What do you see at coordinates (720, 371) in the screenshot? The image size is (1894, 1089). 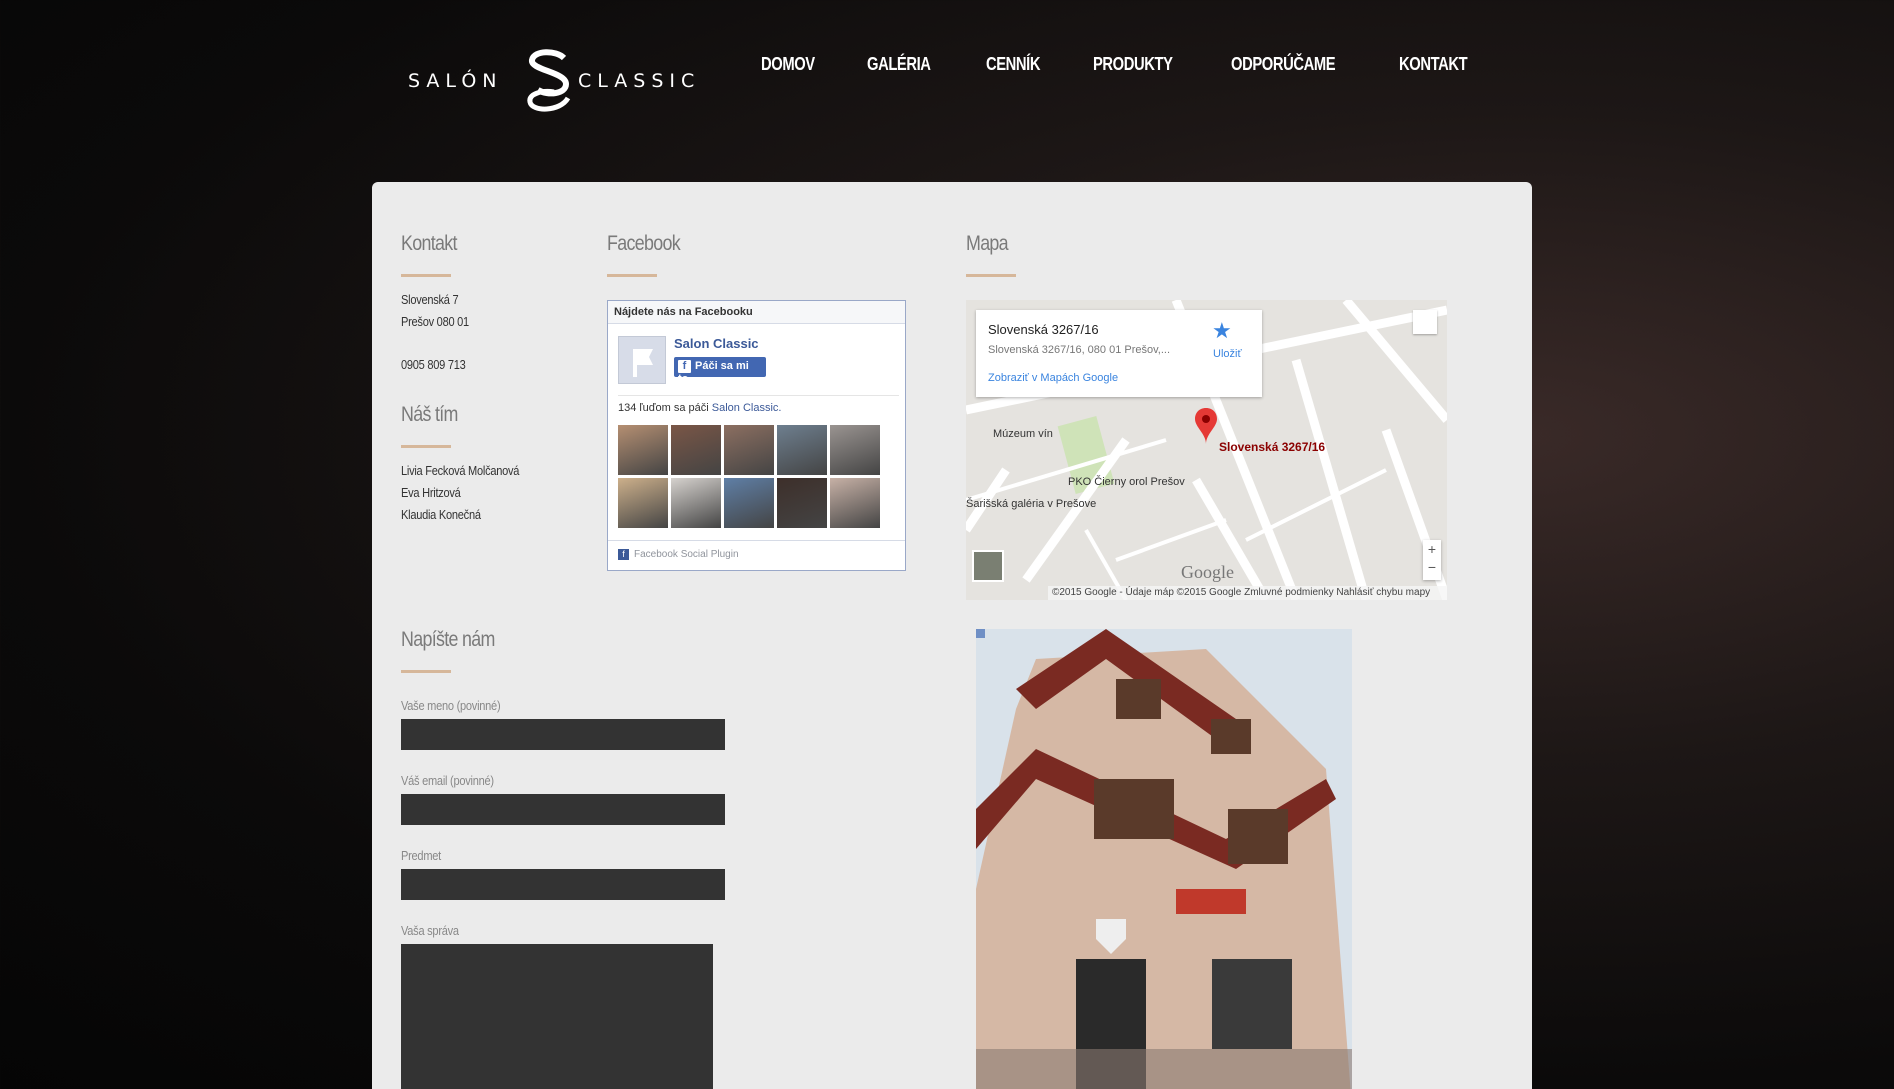 I see `facebook-like-button: f Páči sa mi to` at bounding box center [720, 371].